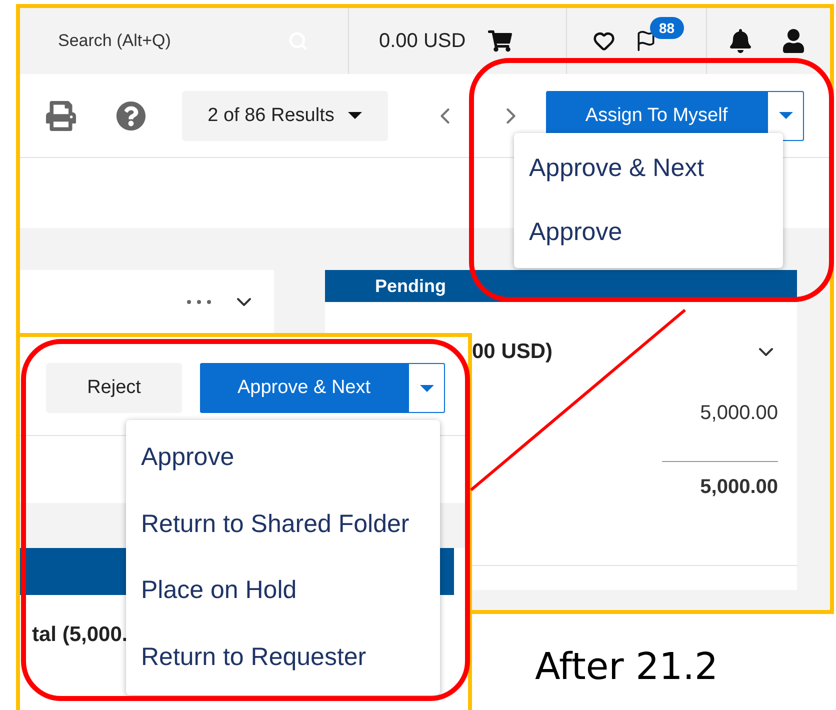 Image resolution: width=836 pixels, height=710 pixels. What do you see at coordinates (283, 591) in the screenshot?
I see `menu-item: Place on Hold` at bounding box center [283, 591].